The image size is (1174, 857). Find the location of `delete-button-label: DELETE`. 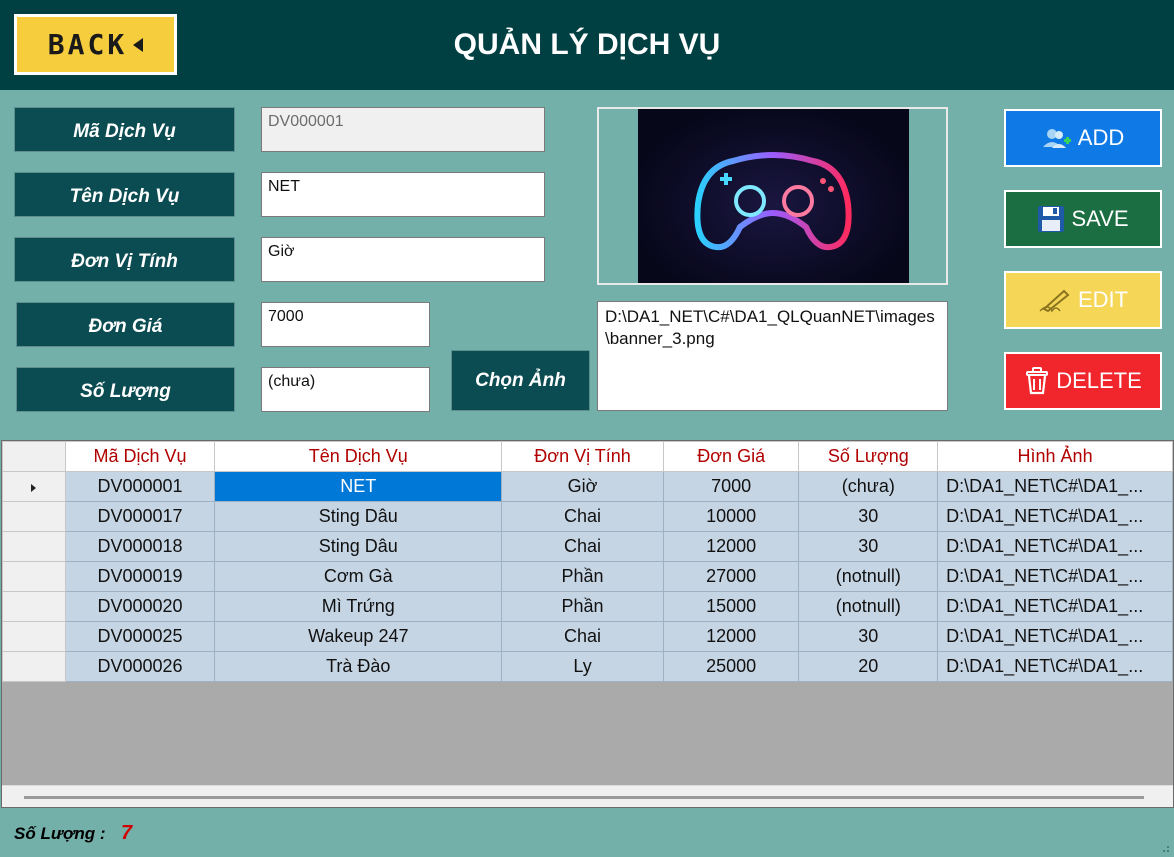

delete-button-label: DELETE is located at coordinates (1099, 380).